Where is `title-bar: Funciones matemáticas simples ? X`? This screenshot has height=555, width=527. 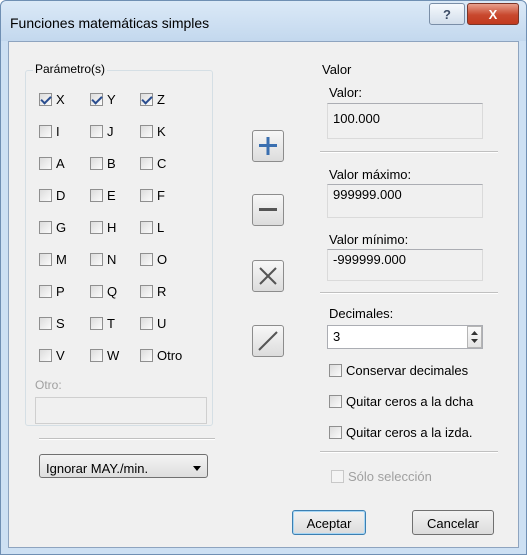 title-bar: Funciones matemáticas simples ? X is located at coordinates (263, 21).